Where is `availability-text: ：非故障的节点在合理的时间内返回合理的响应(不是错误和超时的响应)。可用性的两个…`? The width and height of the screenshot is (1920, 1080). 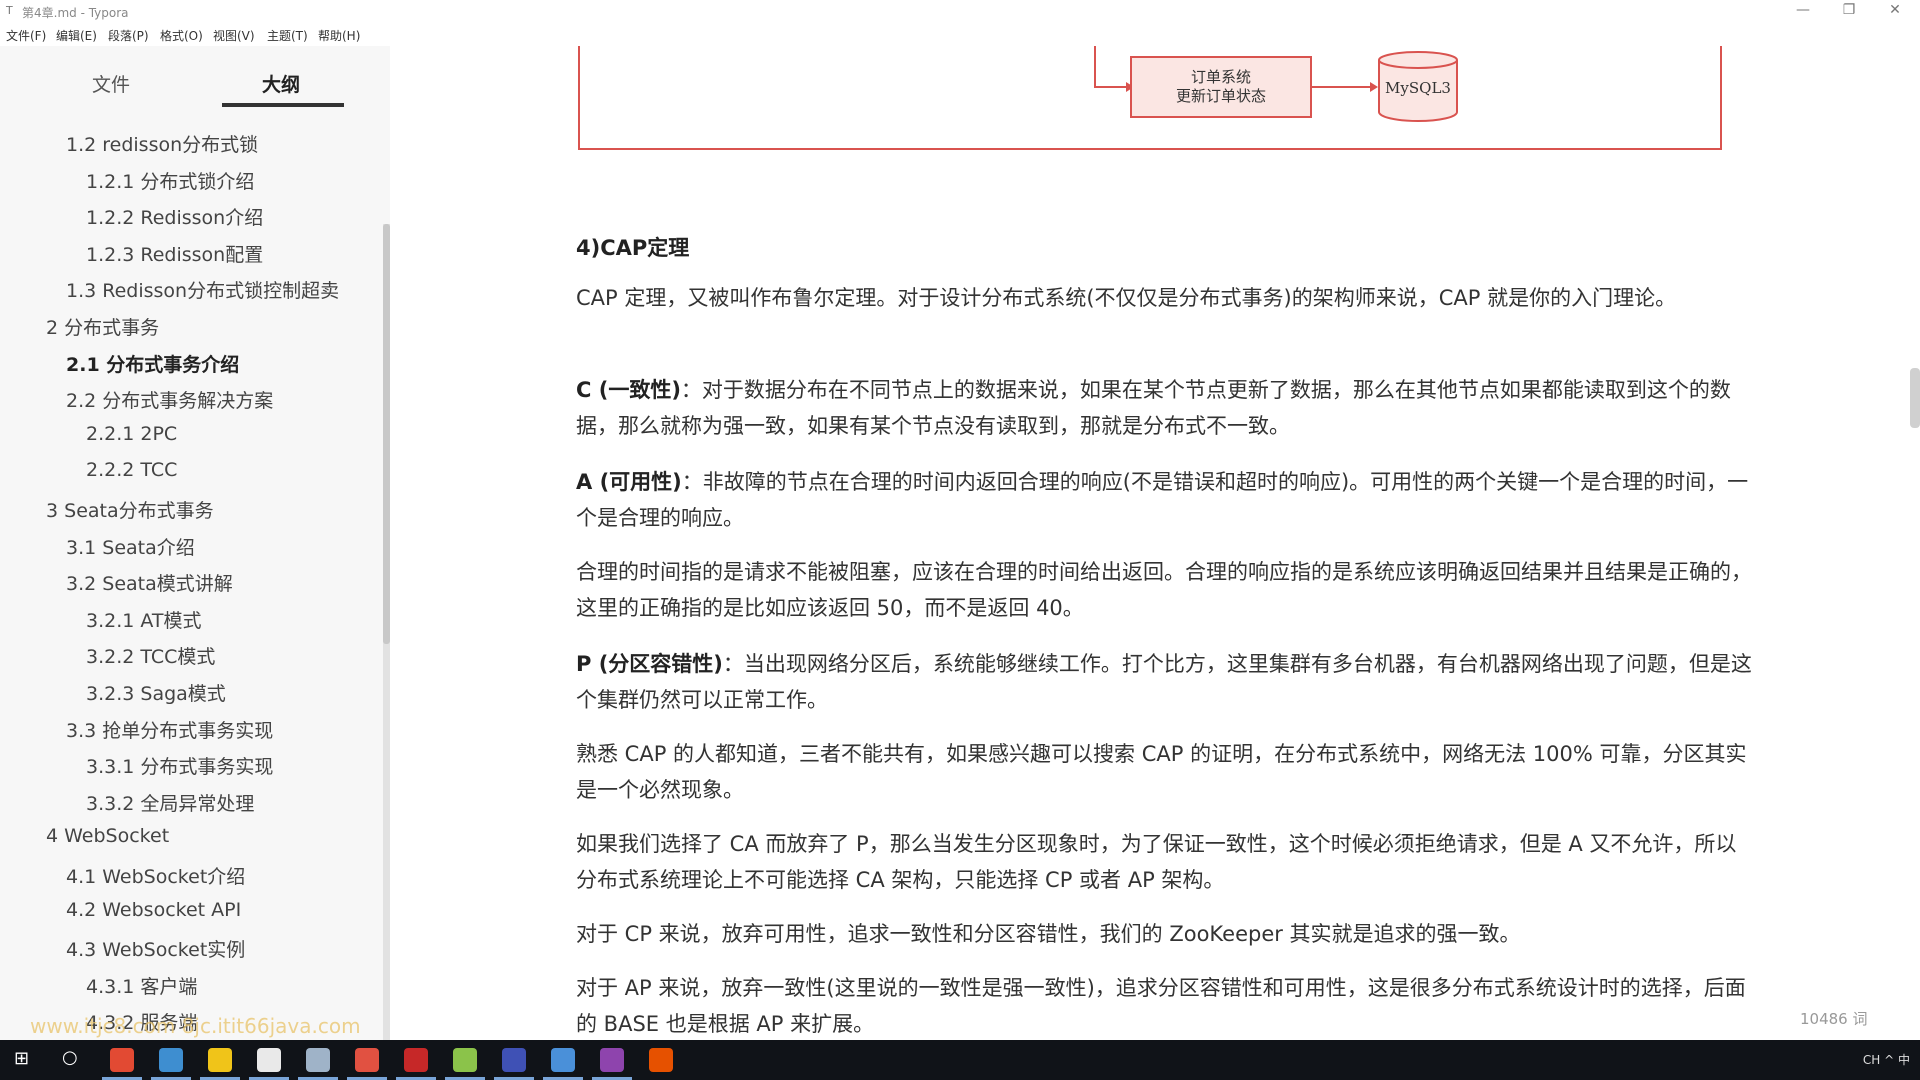 availability-text: ：非故障的节点在合理的时间内返回合理的响应(不是错误和超时的响应)。可用性的两个… is located at coordinates (1162, 500).